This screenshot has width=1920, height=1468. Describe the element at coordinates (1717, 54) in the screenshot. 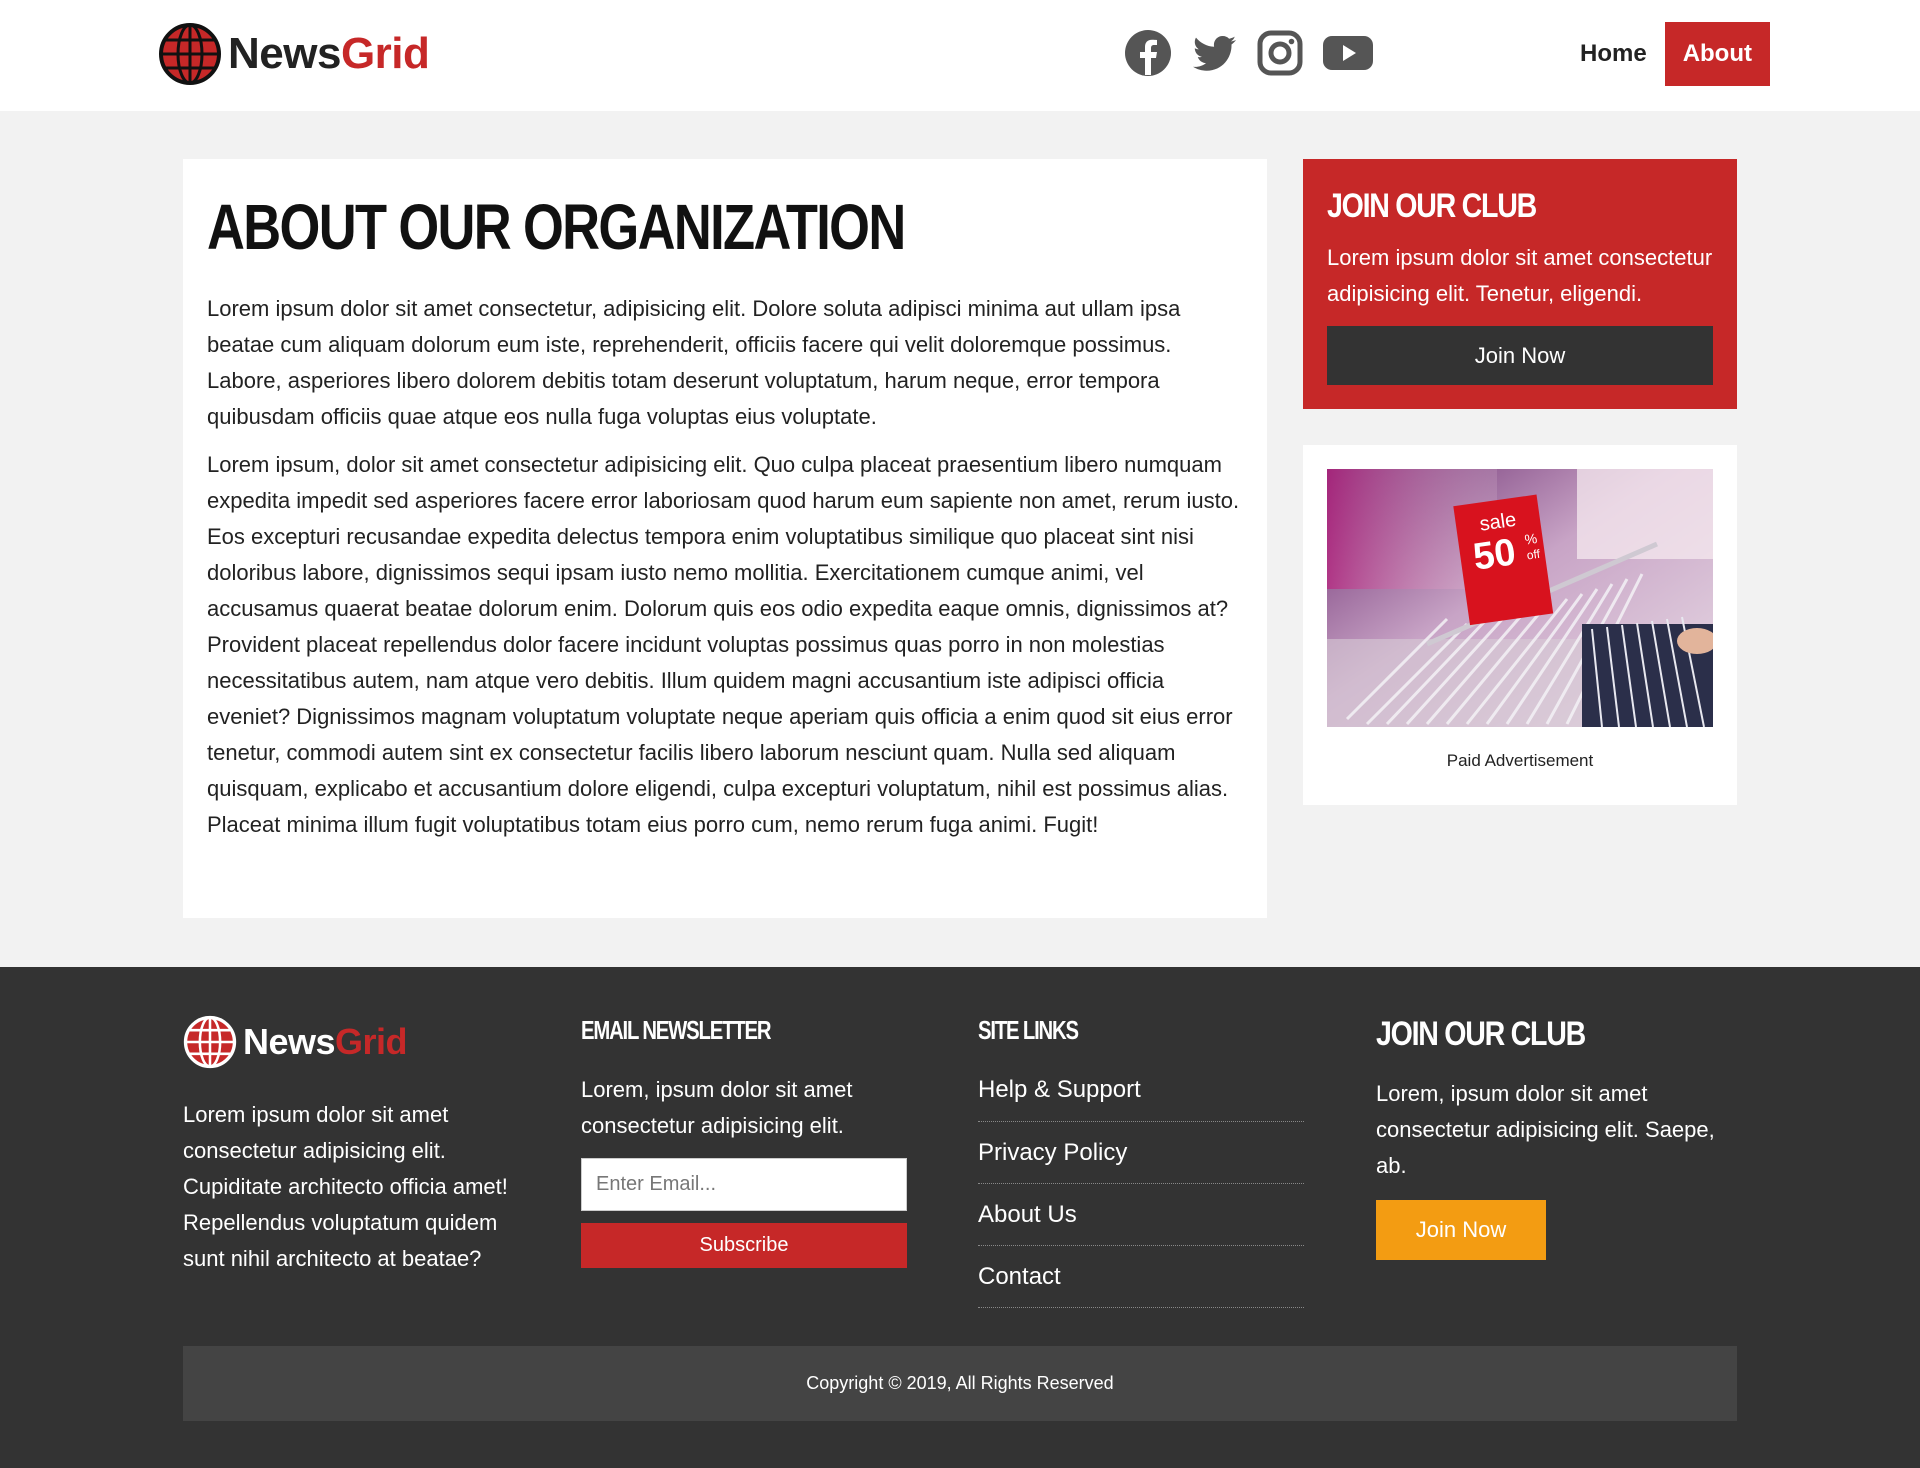

I see `nav-about: About` at that location.